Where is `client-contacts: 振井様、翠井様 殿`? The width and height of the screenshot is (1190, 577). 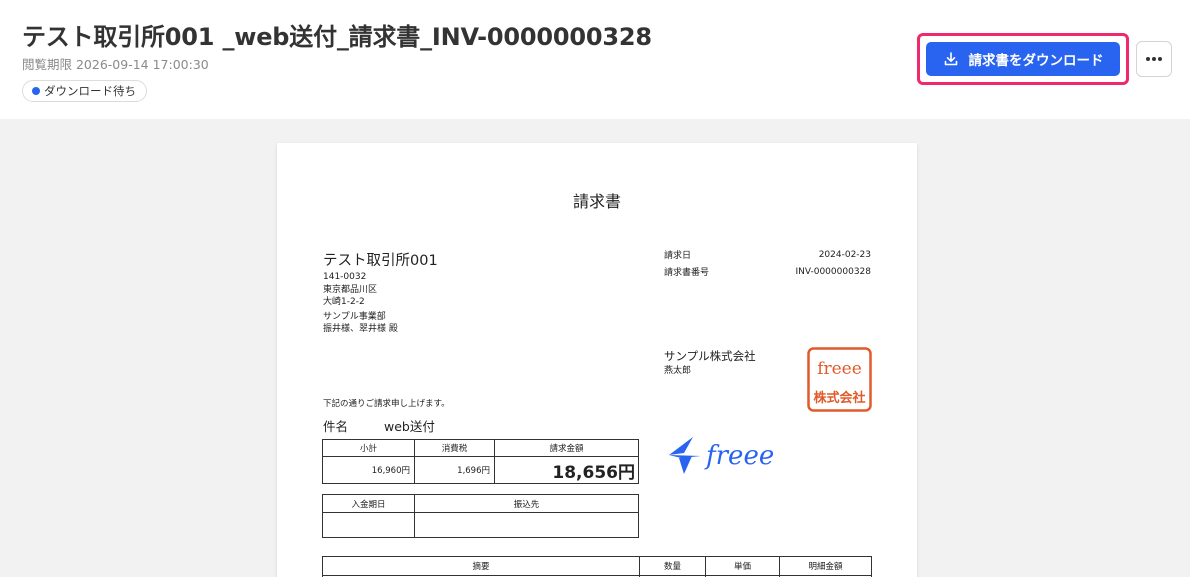
client-contacts: 振井様、翠井様 殿 is located at coordinates (360, 329).